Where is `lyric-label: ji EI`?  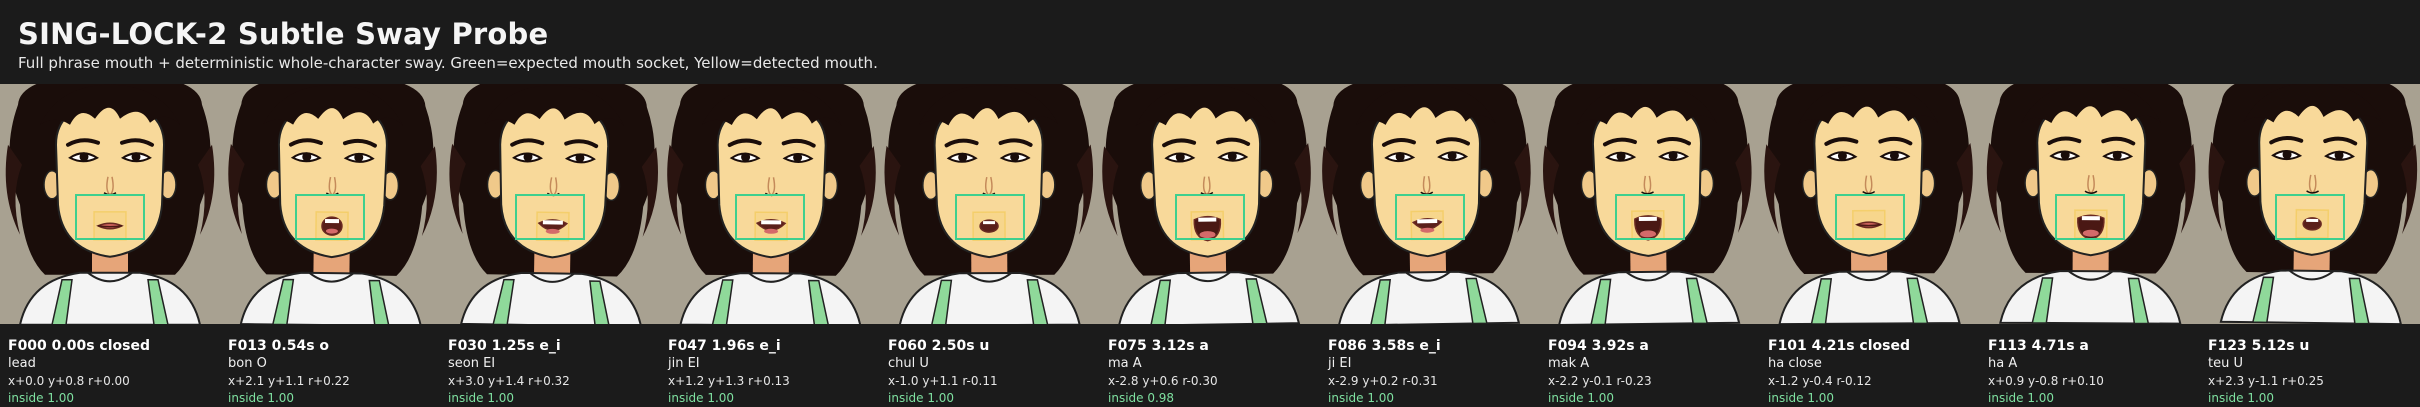
lyric-label: ji EI is located at coordinates (1340, 363).